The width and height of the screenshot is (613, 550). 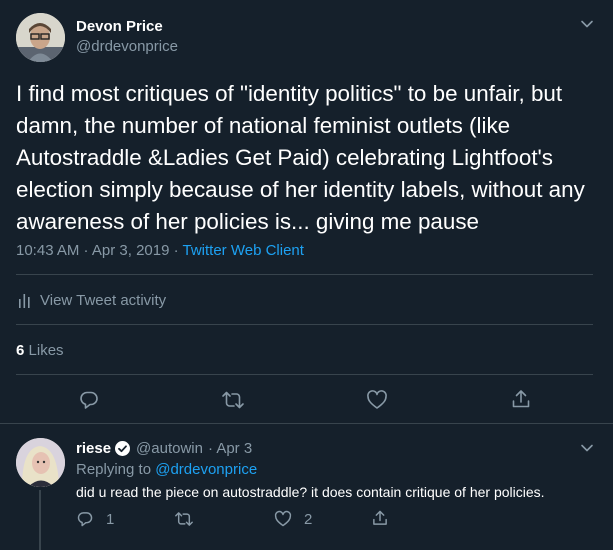 What do you see at coordinates (20, 350) in the screenshot?
I see `likes-count: 6` at bounding box center [20, 350].